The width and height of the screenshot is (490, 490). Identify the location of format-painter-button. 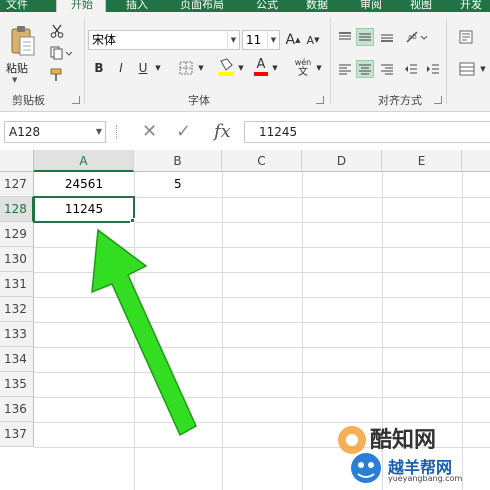
(57, 75).